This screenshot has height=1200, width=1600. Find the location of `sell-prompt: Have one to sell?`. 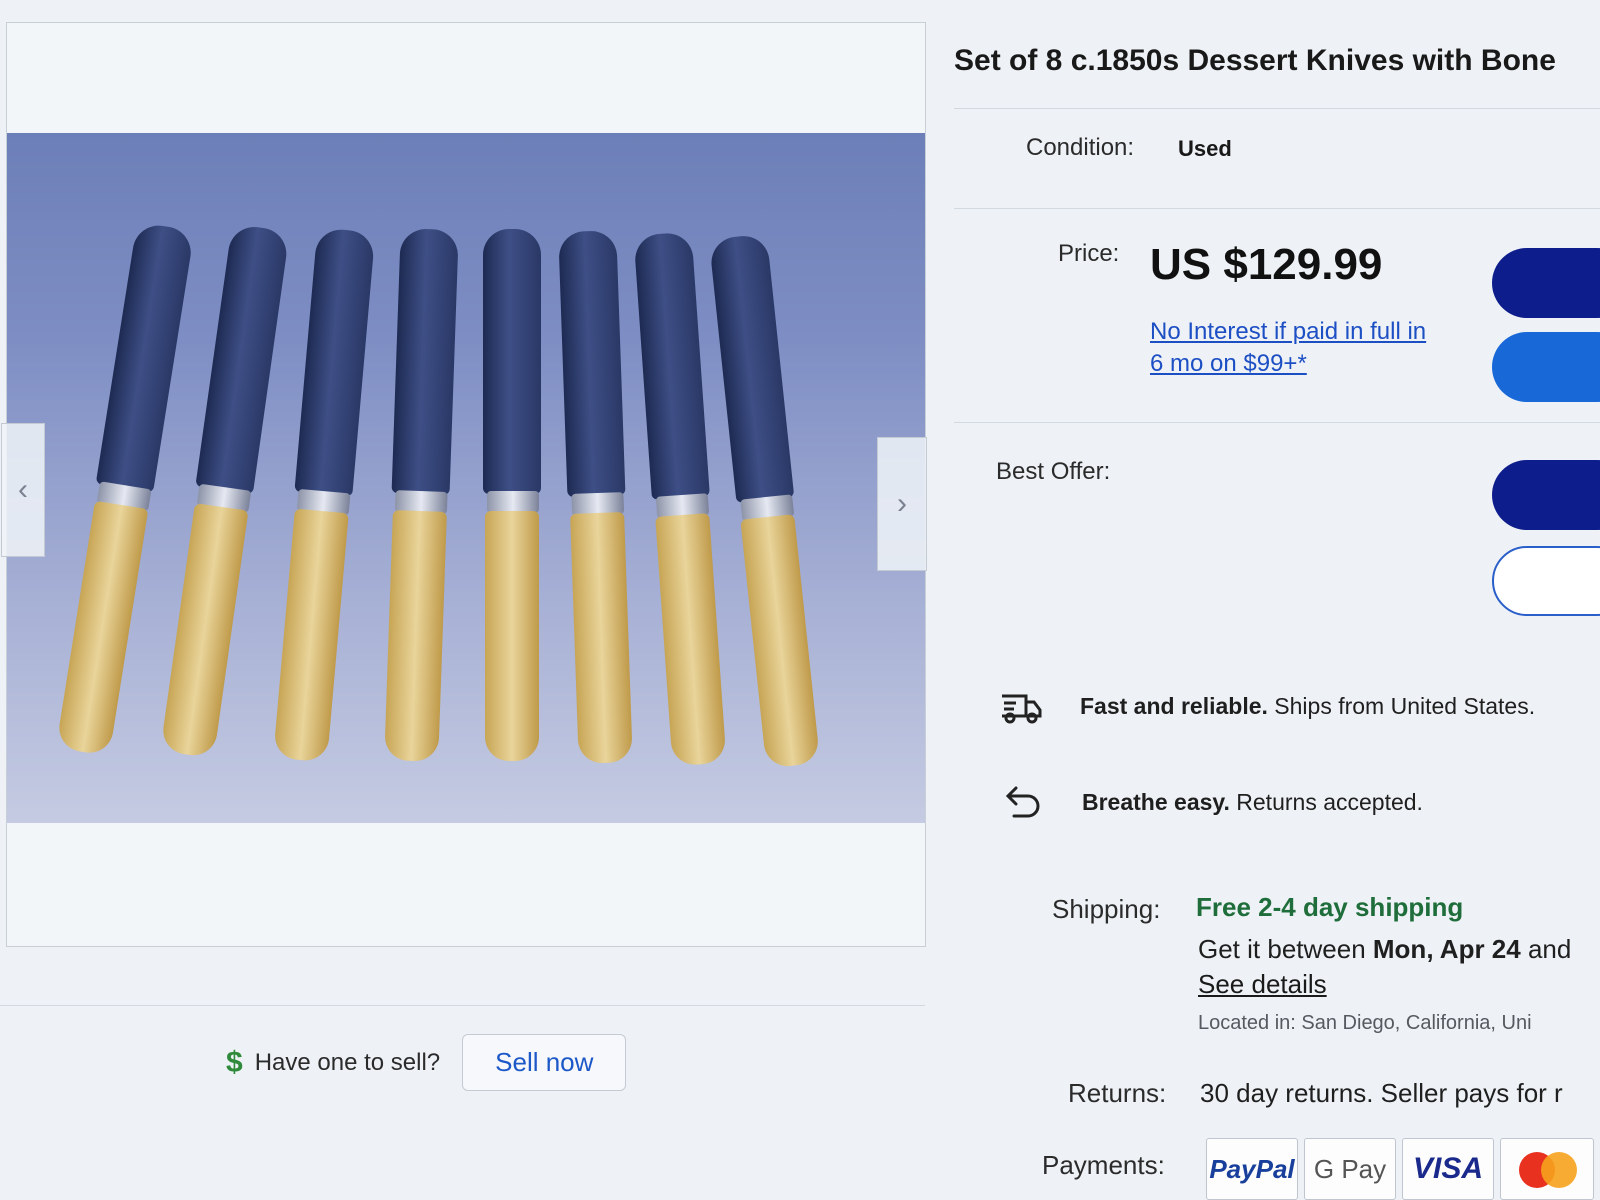

sell-prompt: Have one to sell? is located at coordinates (347, 1062).